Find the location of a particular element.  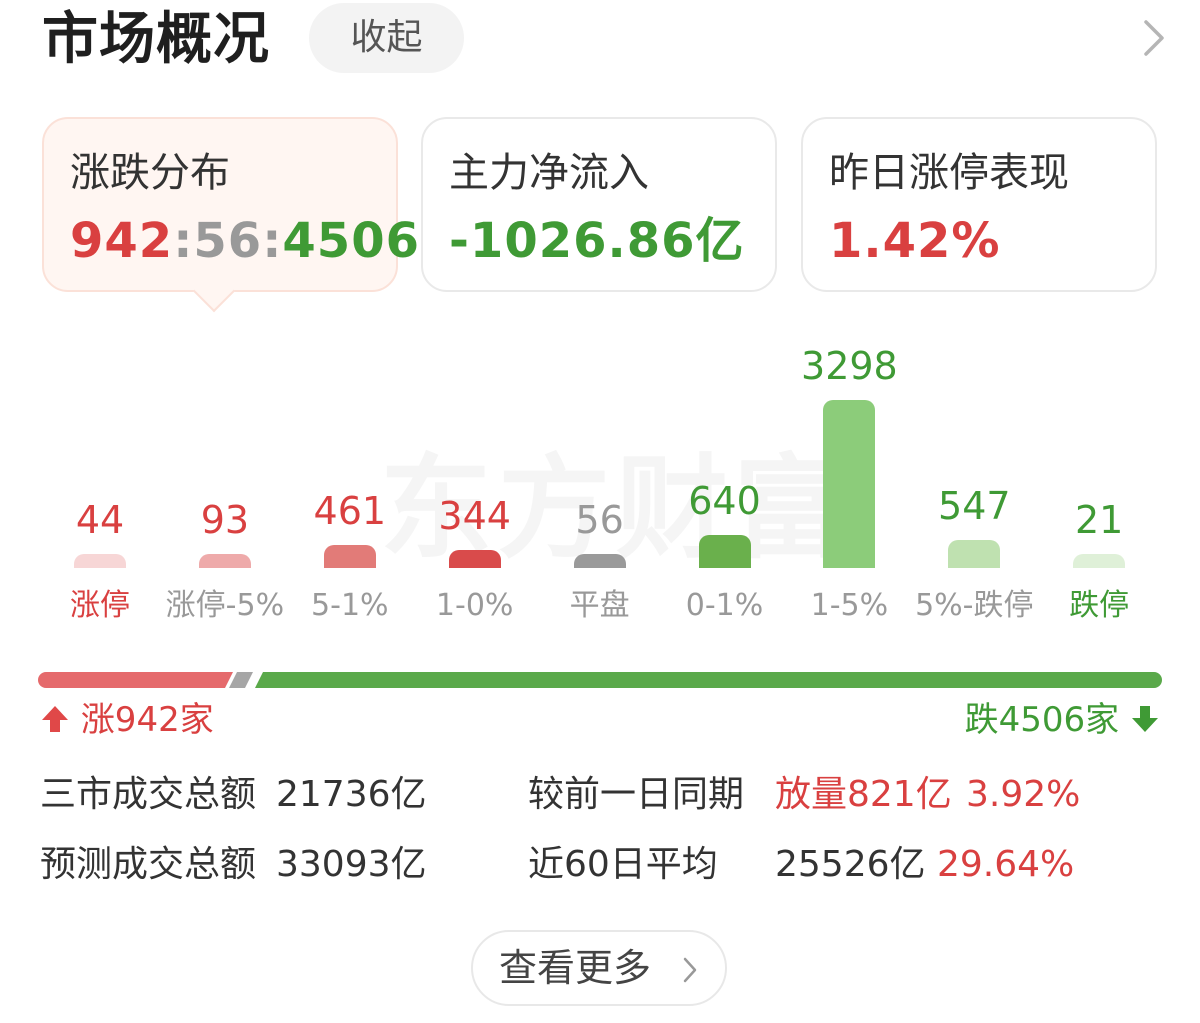

down-count: 跌4506家 is located at coordinates (1062, 720).